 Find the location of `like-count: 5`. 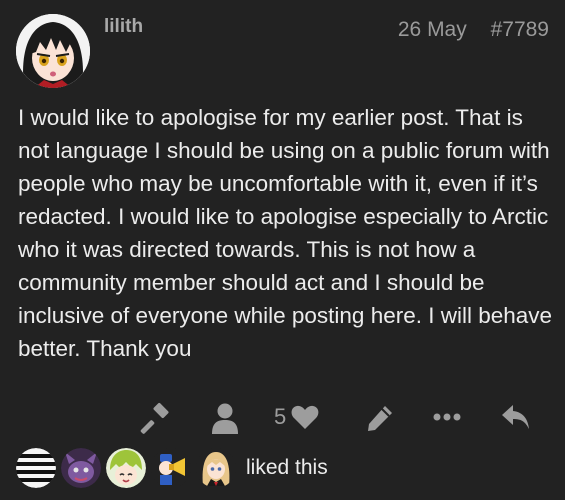

like-count: 5 is located at coordinates (280, 416).